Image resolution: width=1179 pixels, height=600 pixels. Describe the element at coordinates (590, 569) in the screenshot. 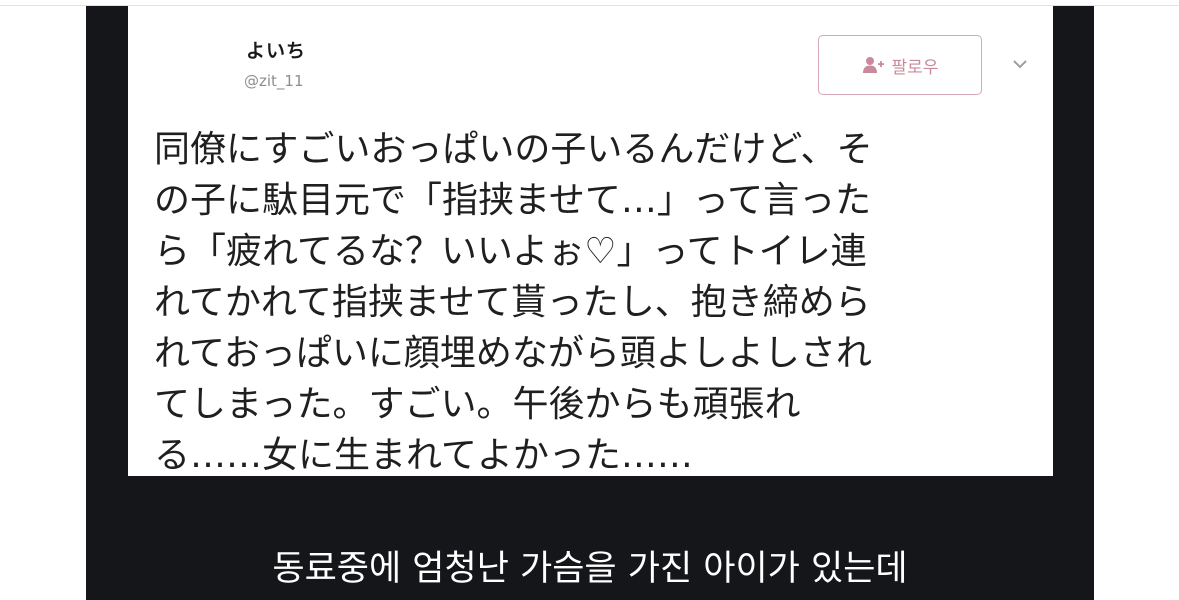

I see `caption-text: 동료중에 엄청난 가슴을 가진 아이가 있는데` at that location.